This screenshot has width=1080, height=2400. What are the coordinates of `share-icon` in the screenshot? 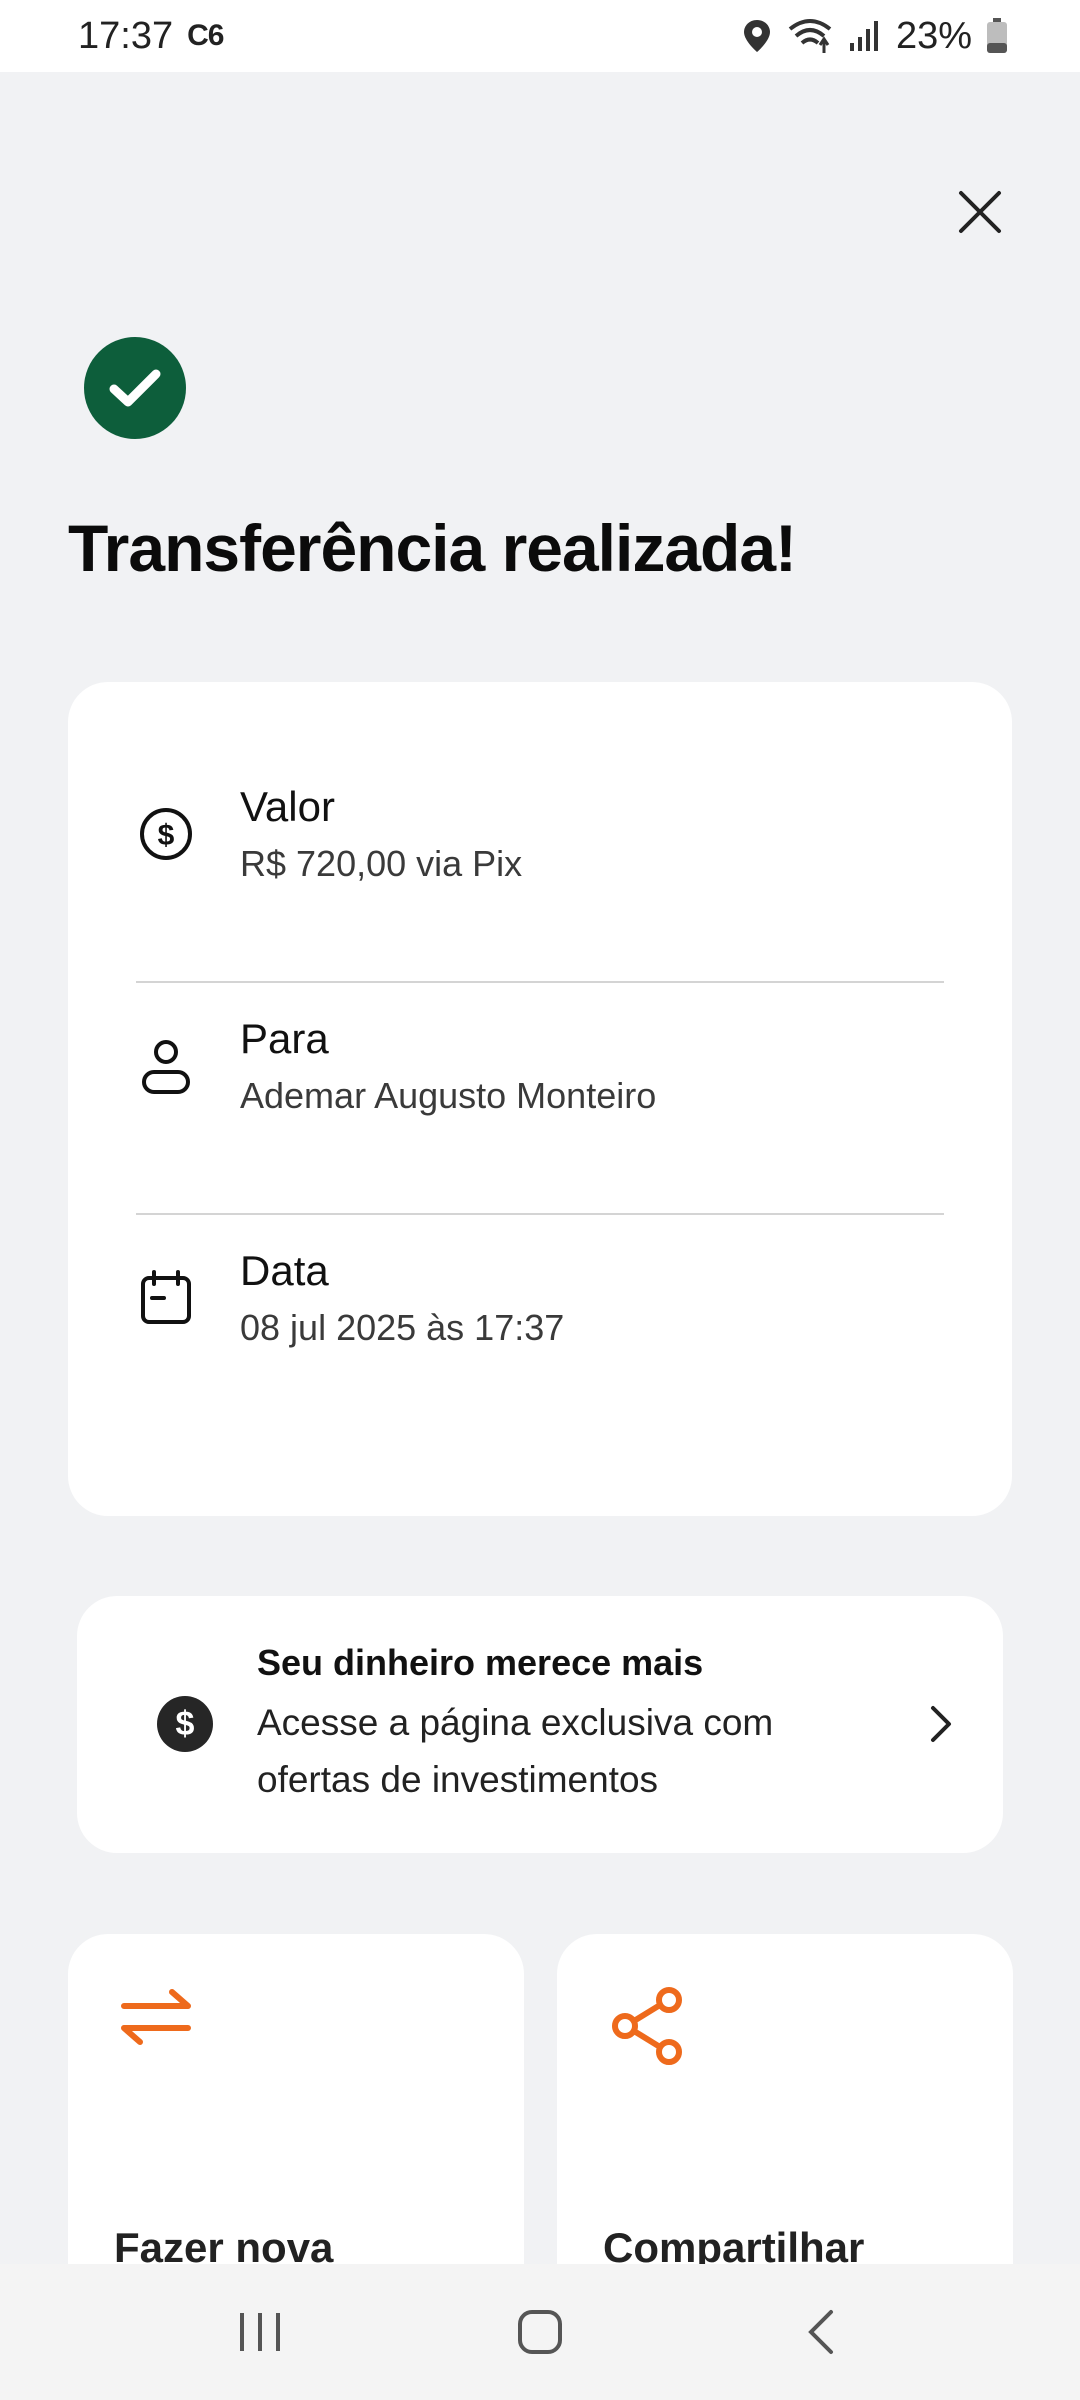 It's located at (647, 2026).